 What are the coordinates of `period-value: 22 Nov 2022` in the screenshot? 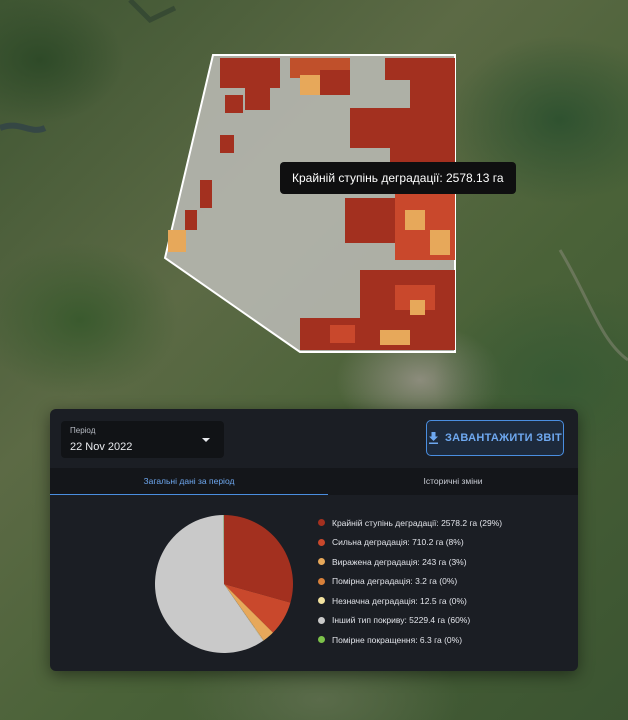 It's located at (101, 447).